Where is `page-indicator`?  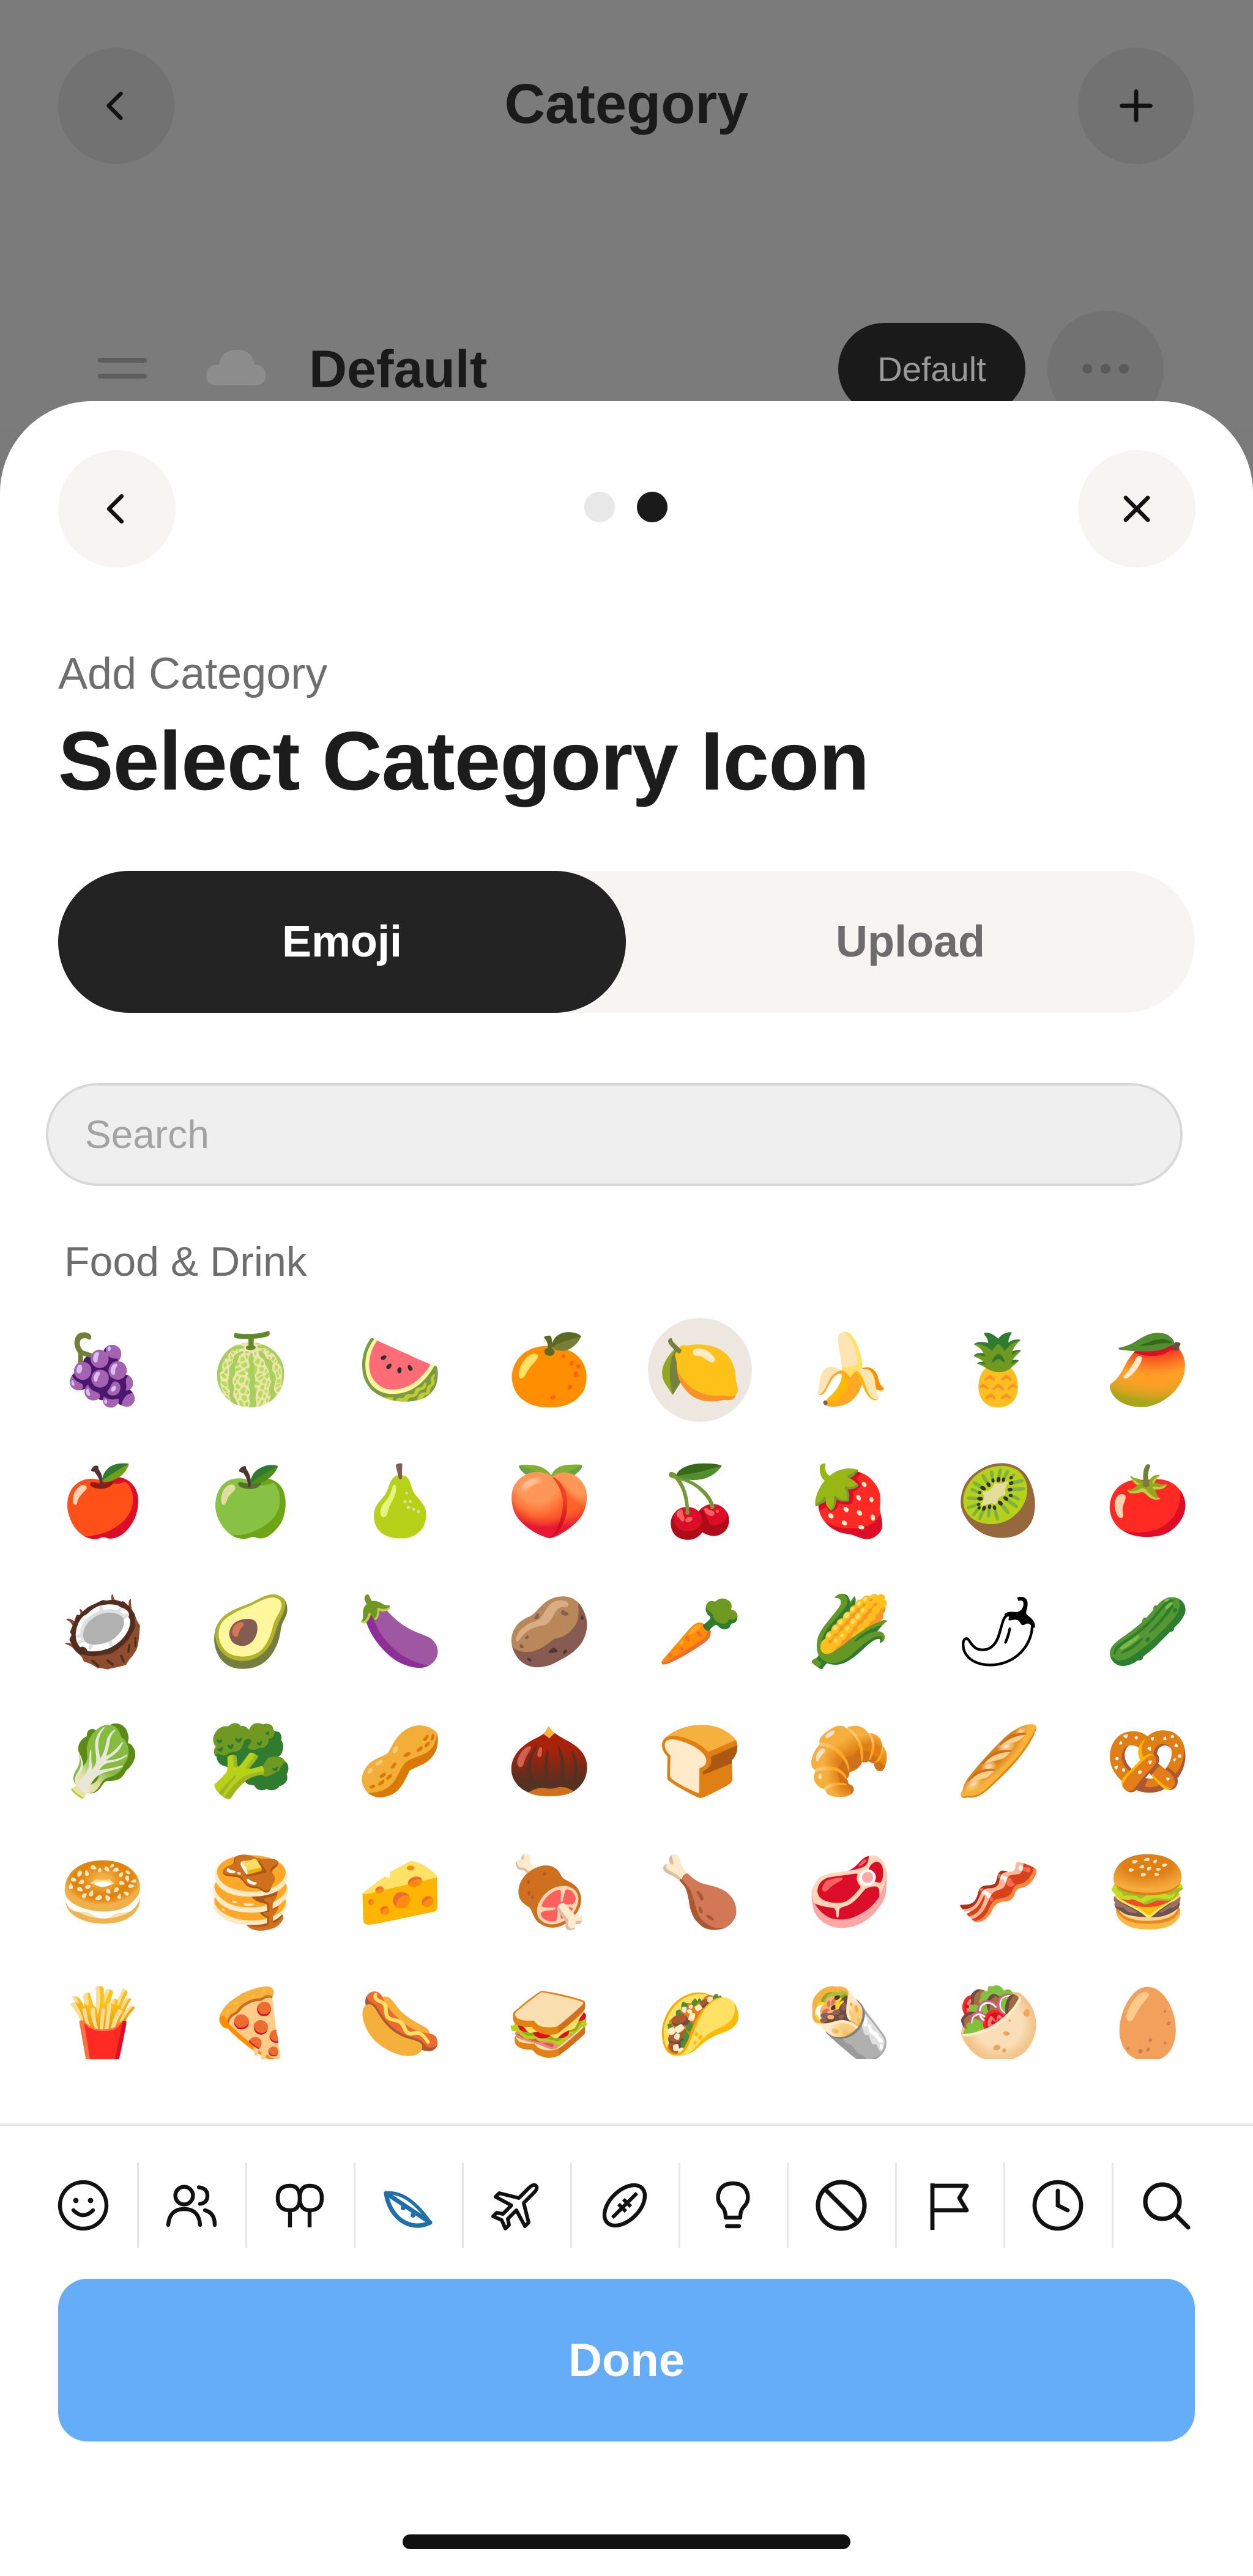
page-indicator is located at coordinates (626, 507).